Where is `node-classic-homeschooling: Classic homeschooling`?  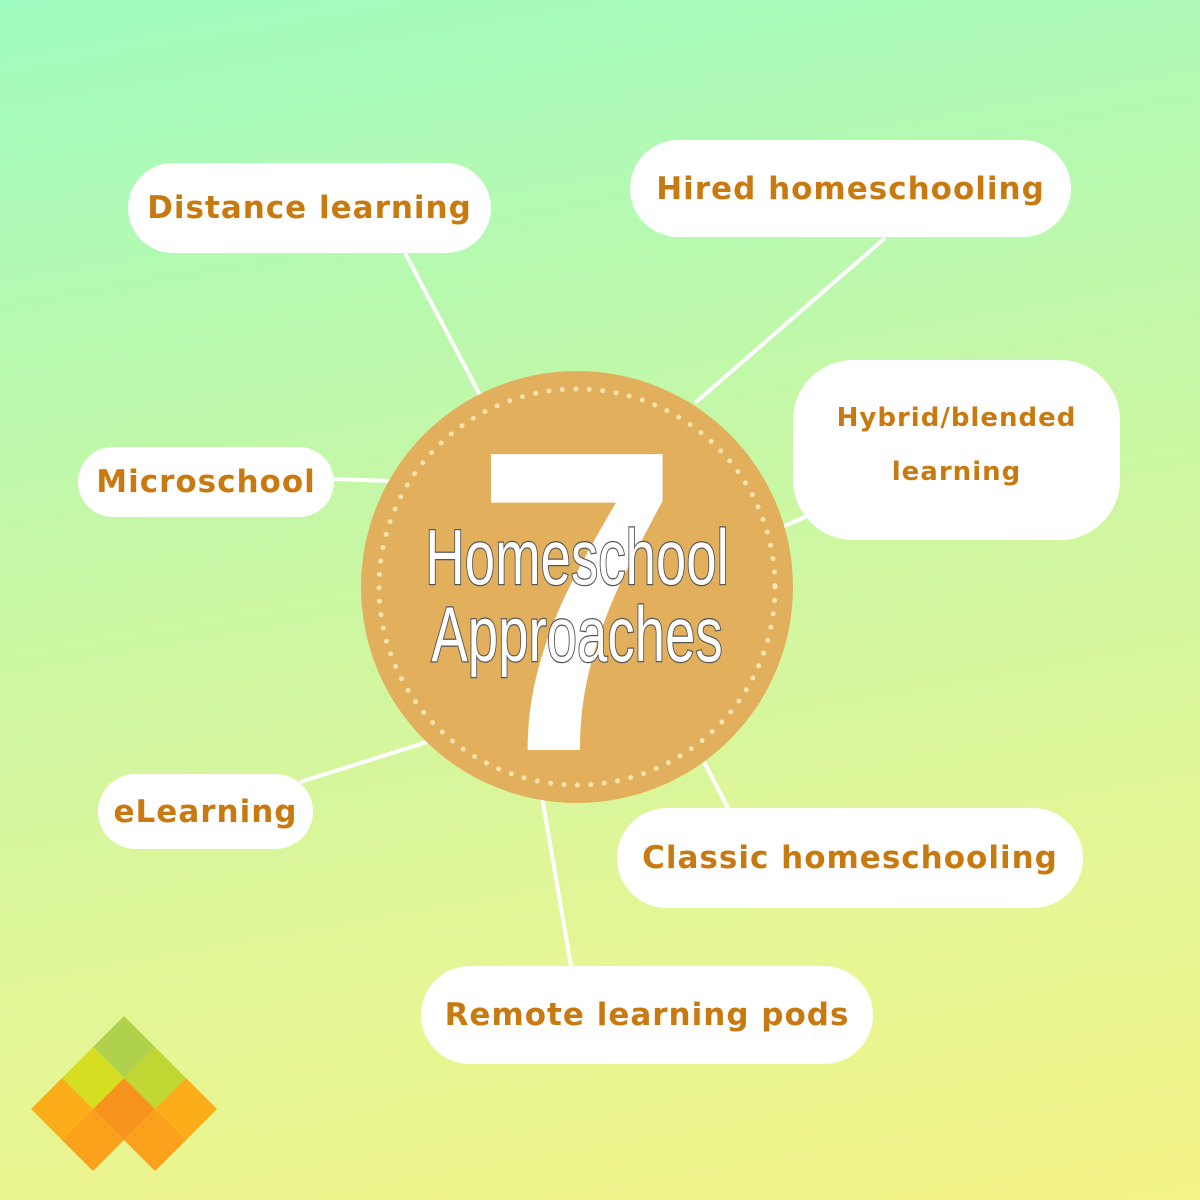 node-classic-homeschooling: Classic homeschooling is located at coordinates (850, 858).